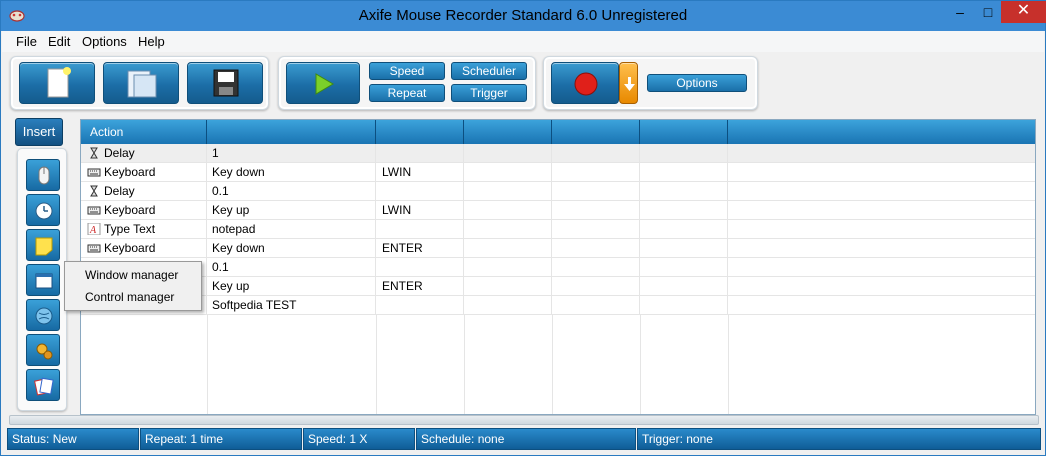 Image resolution: width=1046 pixels, height=456 pixels. What do you see at coordinates (359, 439) in the screenshot?
I see `status-speed: Speed: 1 X` at bounding box center [359, 439].